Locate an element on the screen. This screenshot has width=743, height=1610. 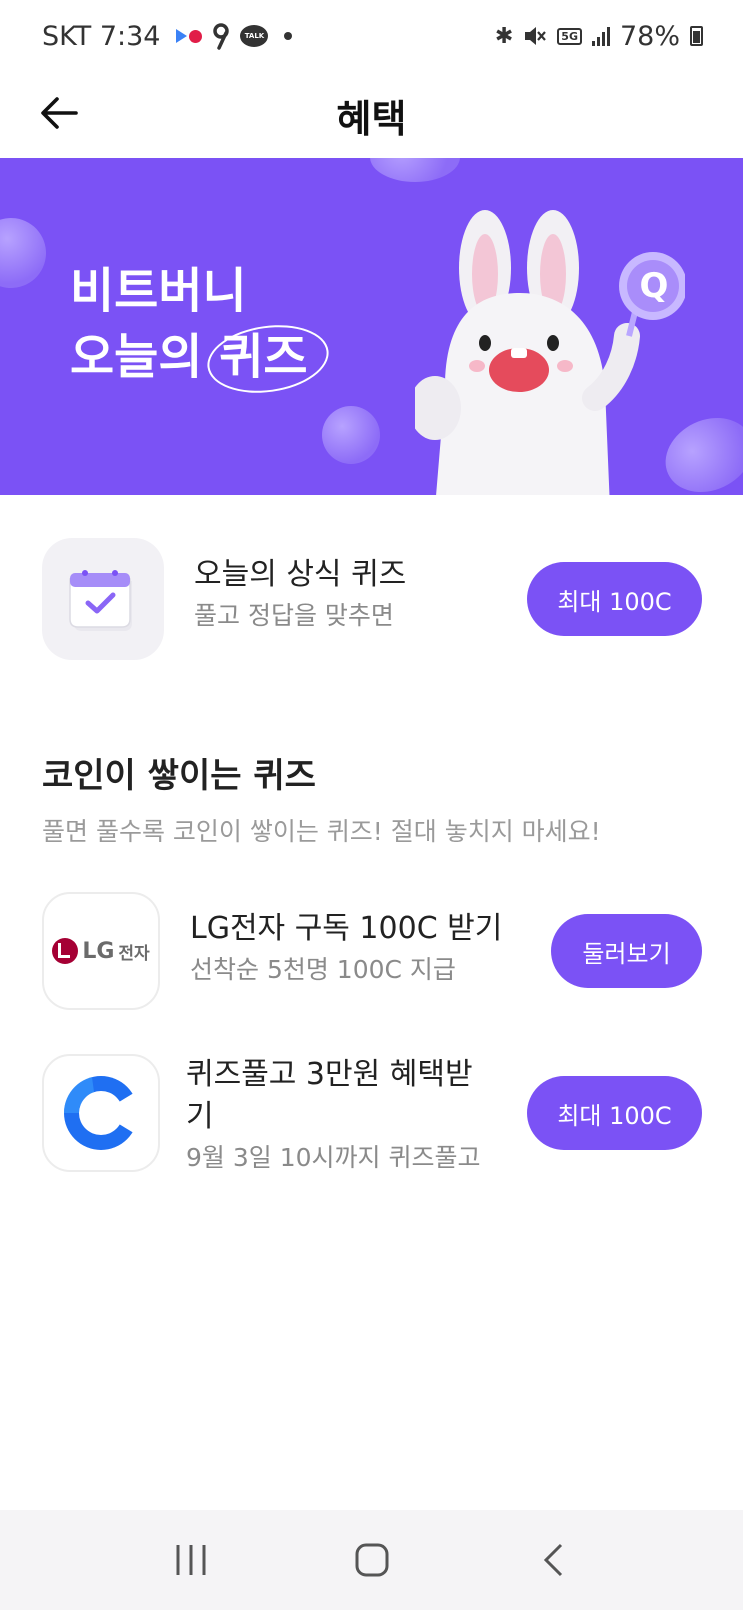
recent-apps-button is located at coordinates (191, 1560).